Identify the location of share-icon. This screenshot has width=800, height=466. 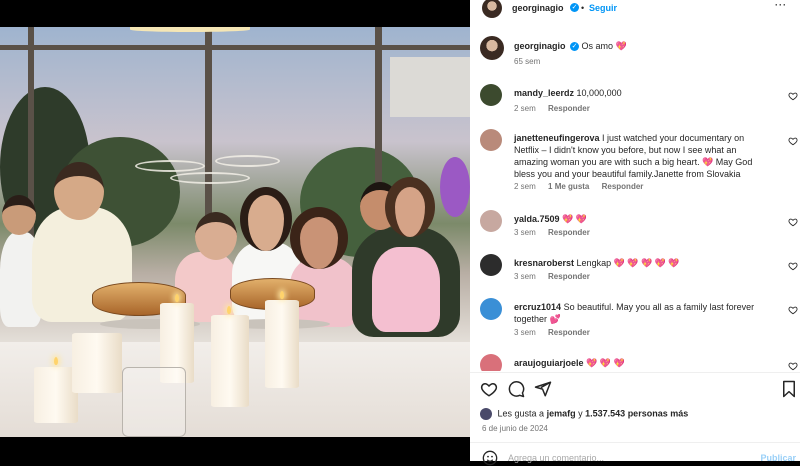
(543, 389).